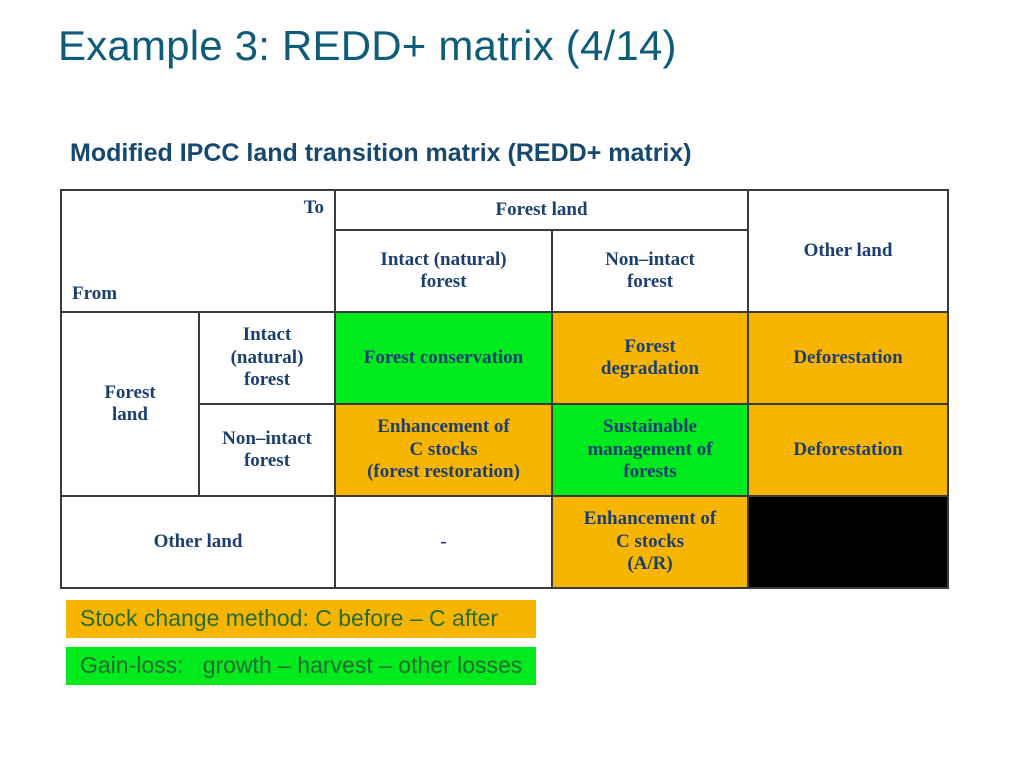 Image resolution: width=1024 pixels, height=768 pixels. I want to click on column-header-intact-forest: Intact (natural) forest, so click(443, 271).